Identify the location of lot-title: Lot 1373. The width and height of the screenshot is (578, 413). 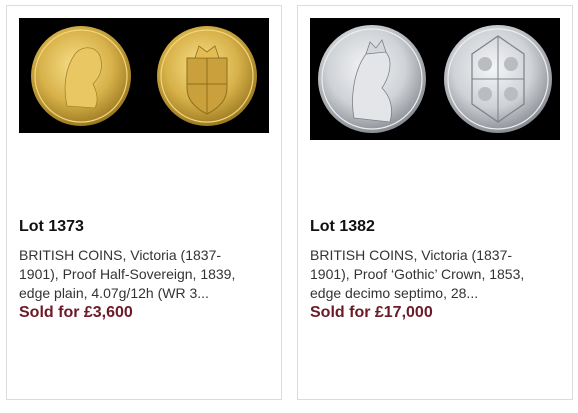
(51, 227).